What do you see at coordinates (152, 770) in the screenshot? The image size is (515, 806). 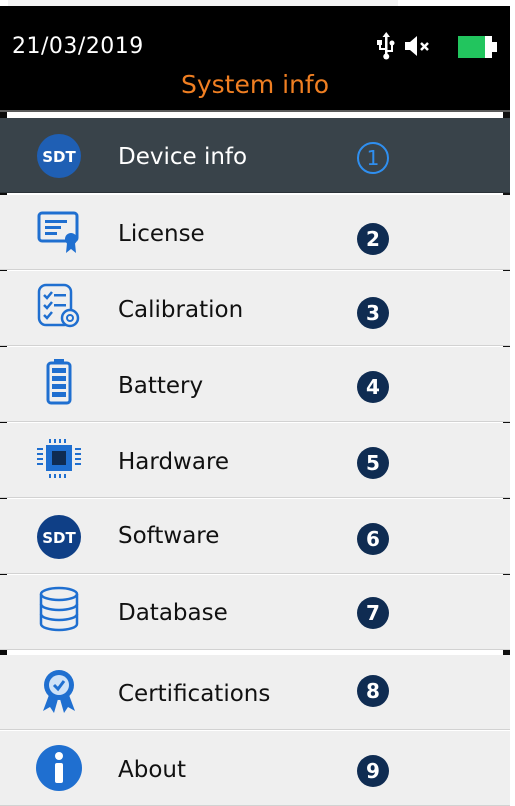 I see `menu-item-label: About` at bounding box center [152, 770].